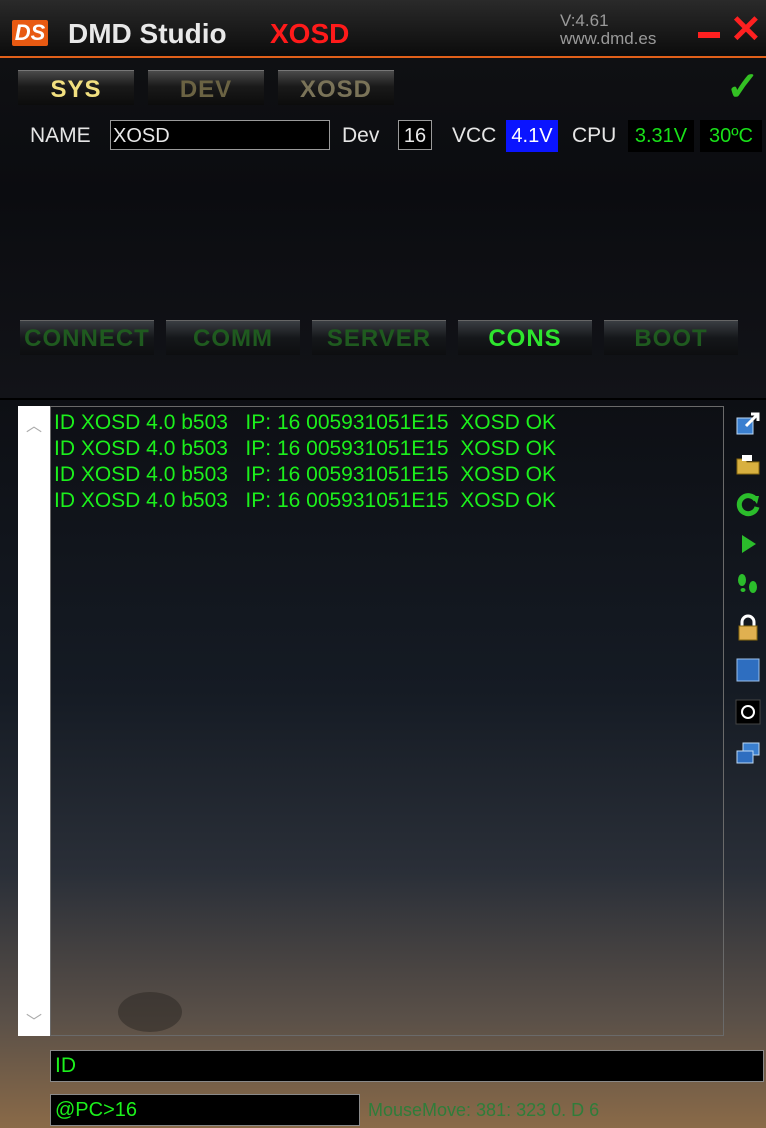 The height and width of the screenshot is (1128, 766). What do you see at coordinates (748, 544) in the screenshot?
I see `play-icon` at bounding box center [748, 544].